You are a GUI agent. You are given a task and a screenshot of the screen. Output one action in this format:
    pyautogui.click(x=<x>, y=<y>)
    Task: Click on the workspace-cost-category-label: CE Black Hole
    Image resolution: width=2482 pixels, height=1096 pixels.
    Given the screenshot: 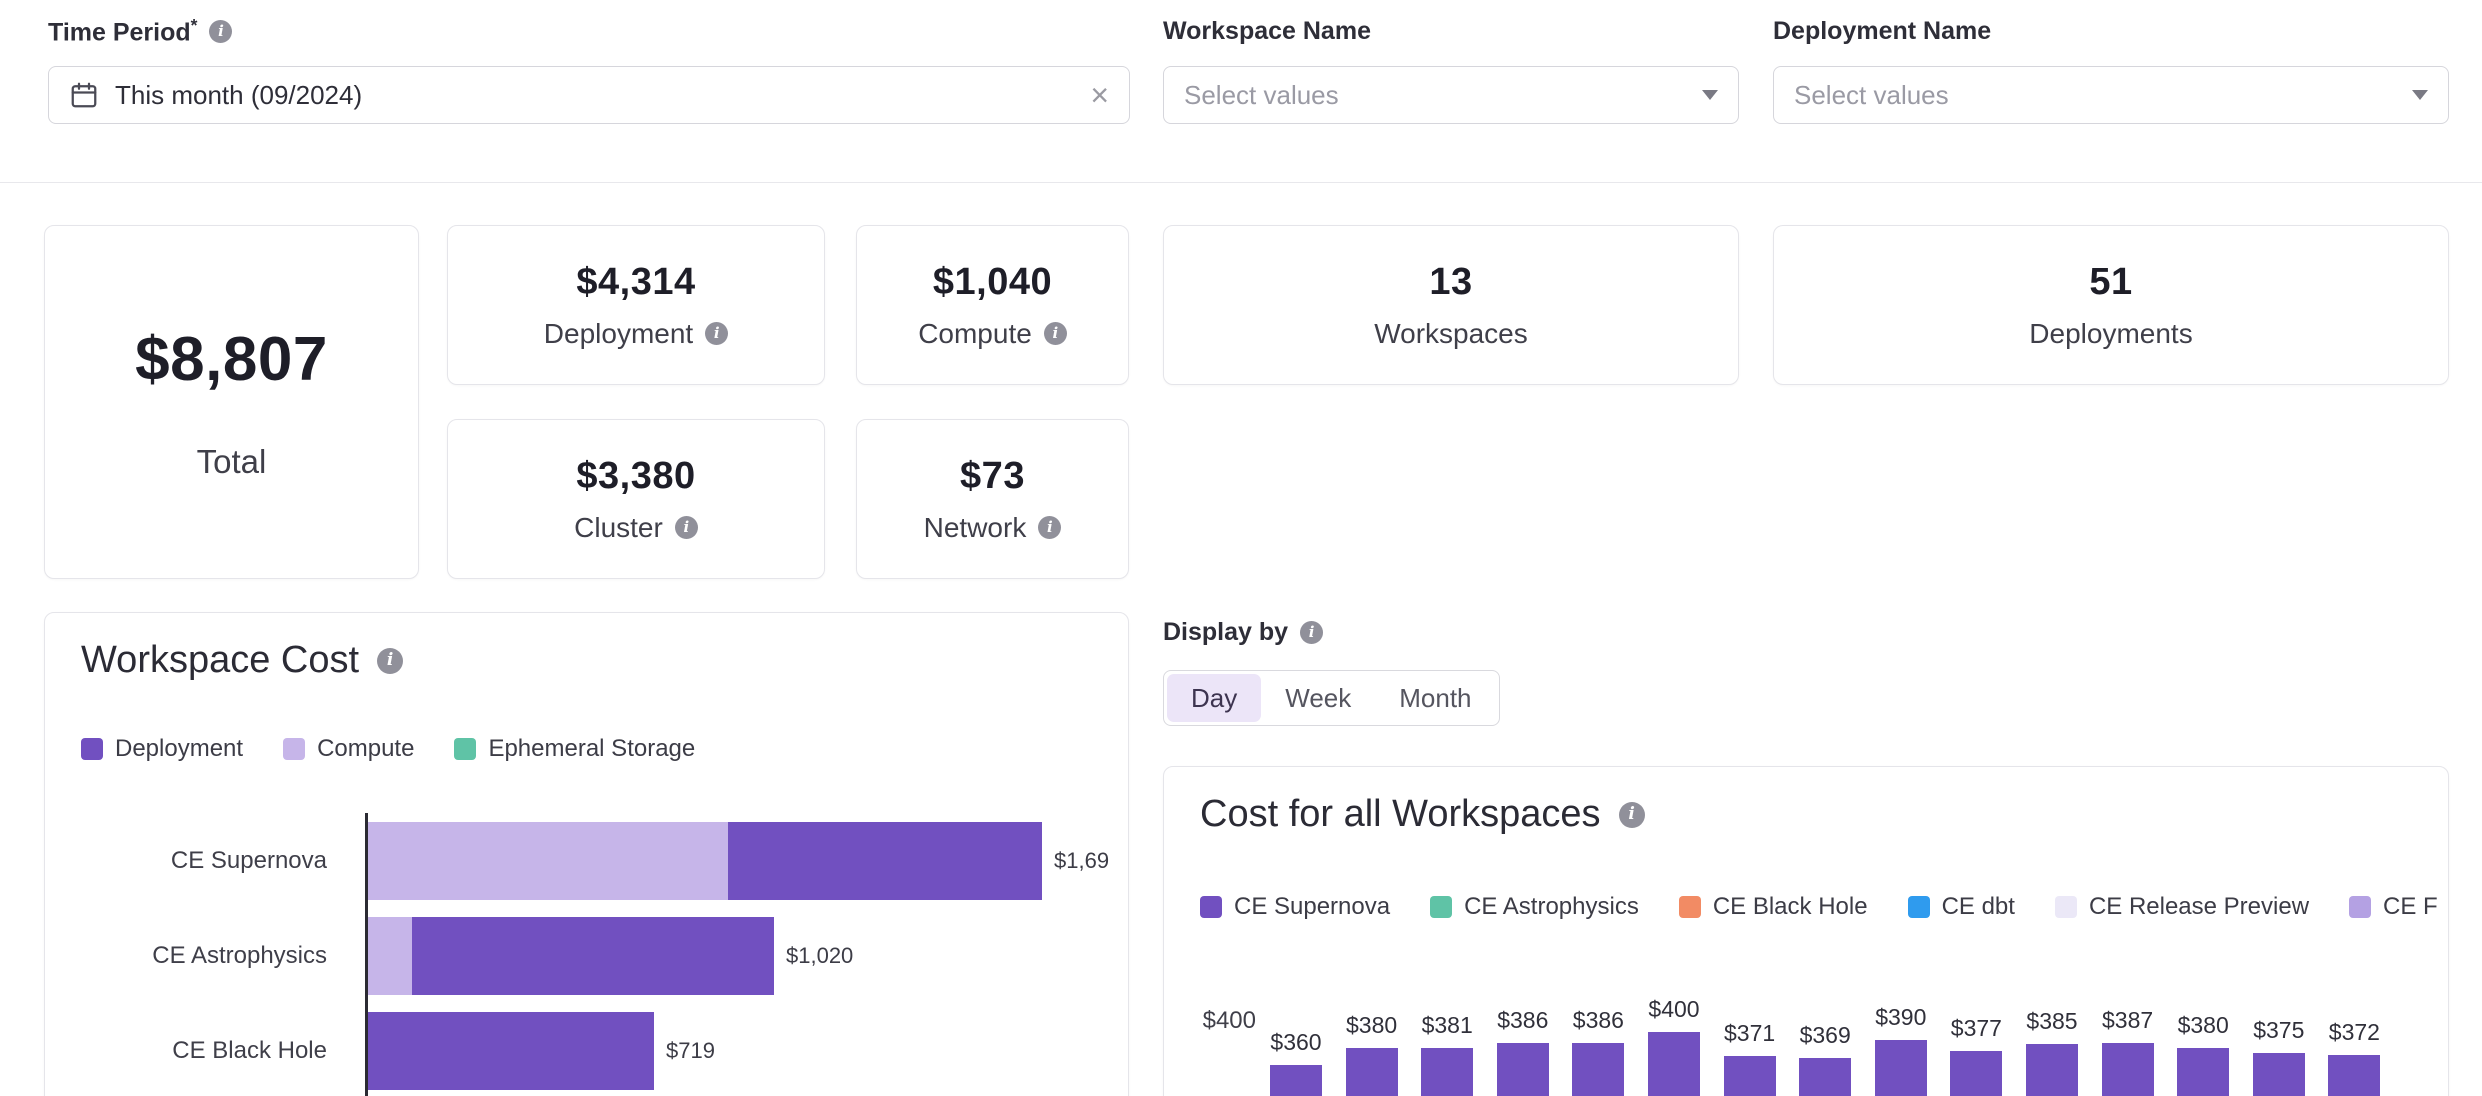 What is the action you would take?
    pyautogui.click(x=249, y=1050)
    